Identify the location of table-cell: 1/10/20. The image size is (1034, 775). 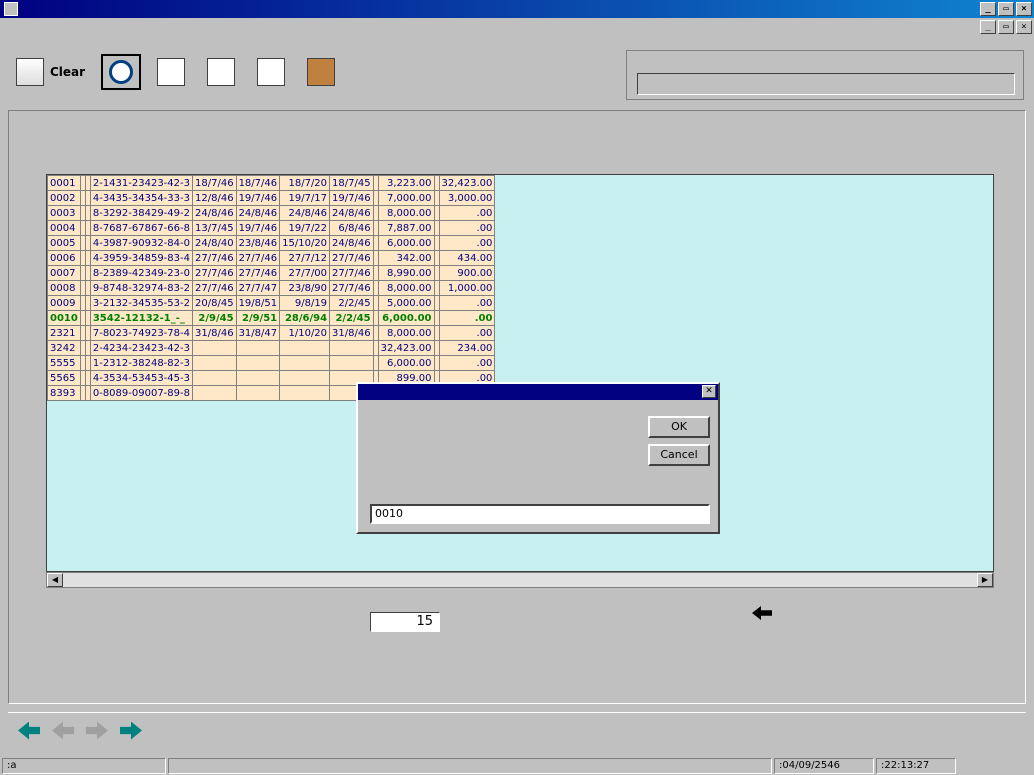
(305, 333).